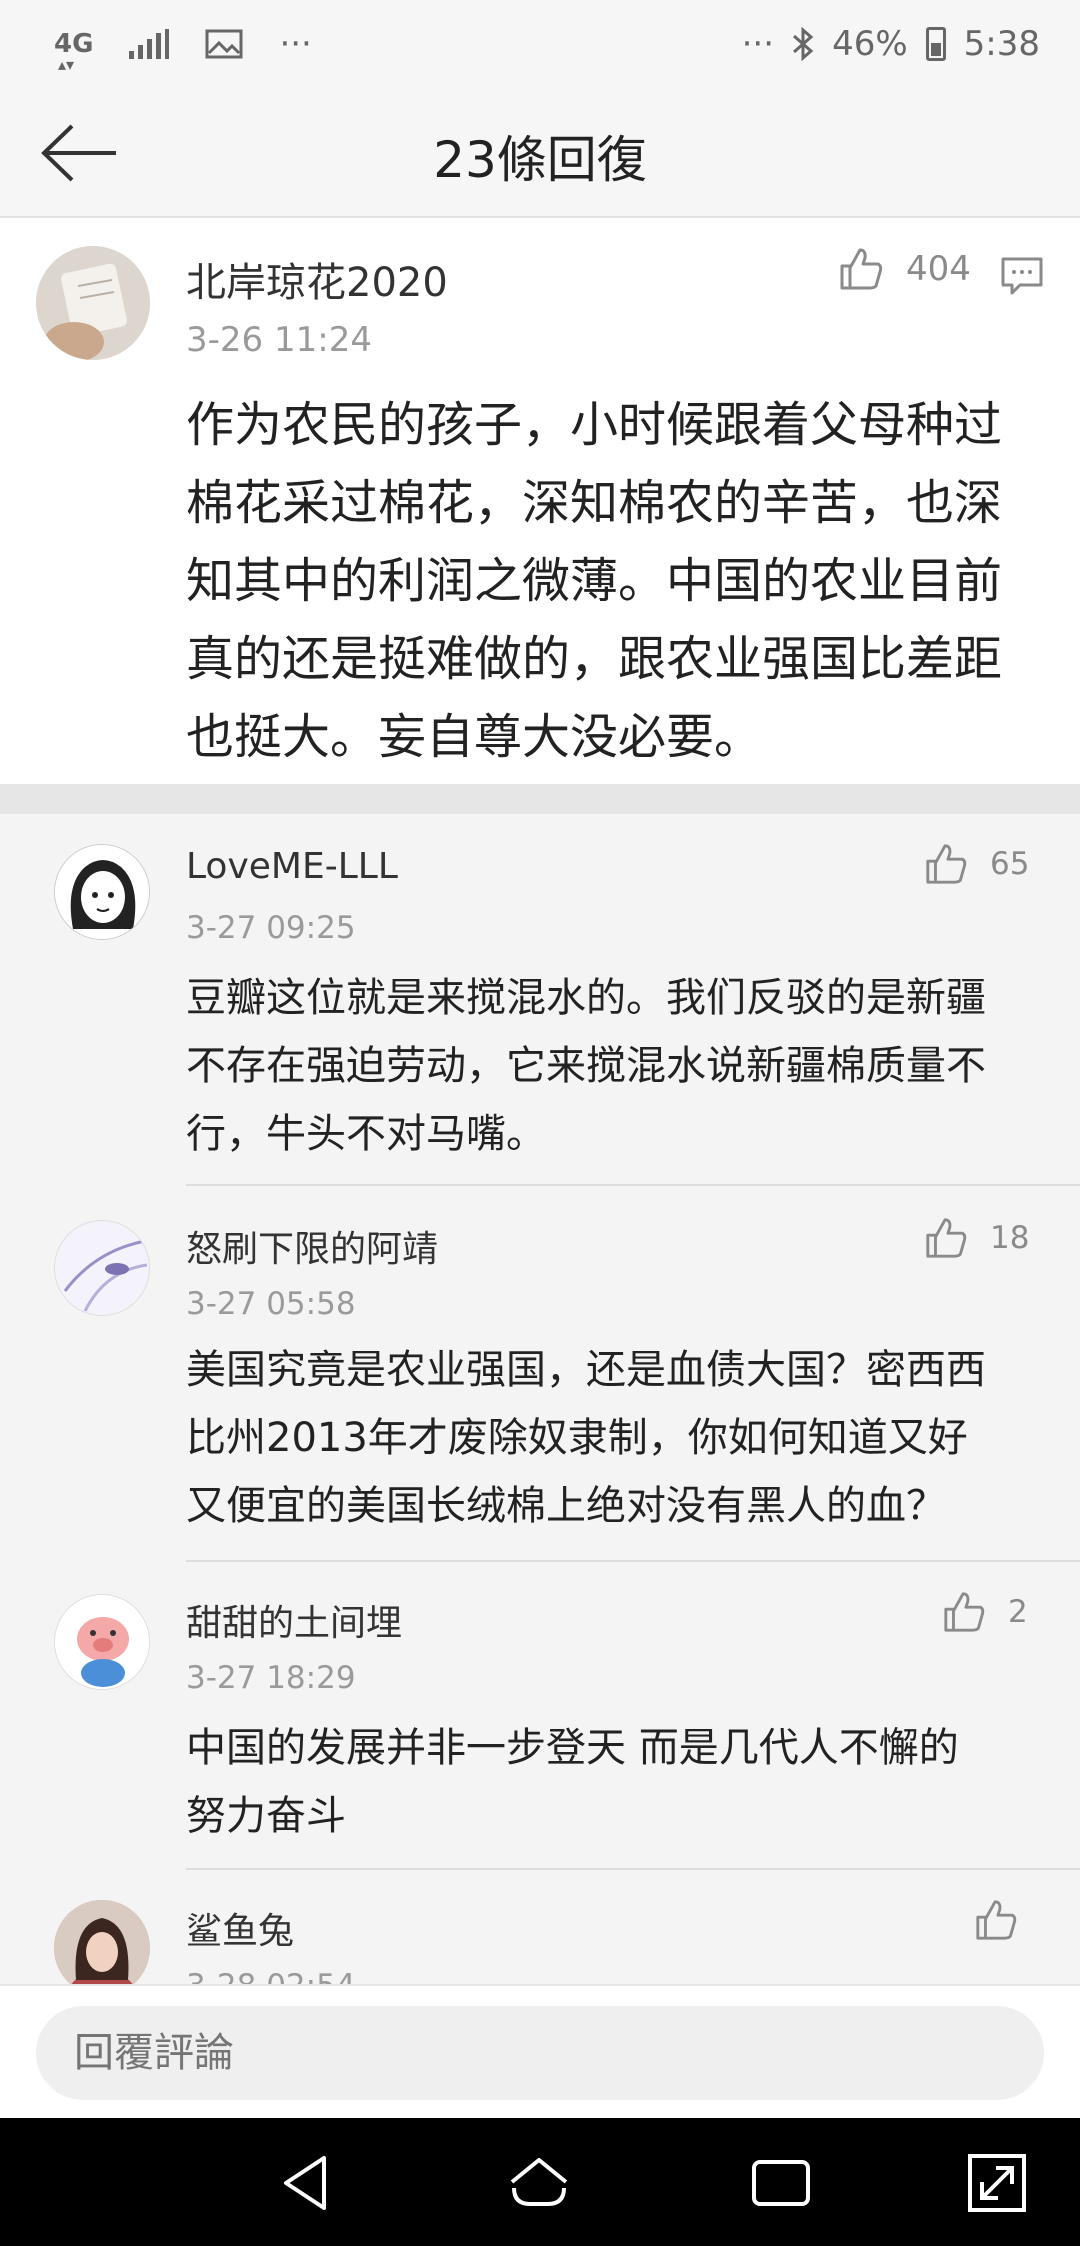 This screenshot has height=2246, width=1080. I want to click on reply-line: 努力奋斗, so click(266, 1816).